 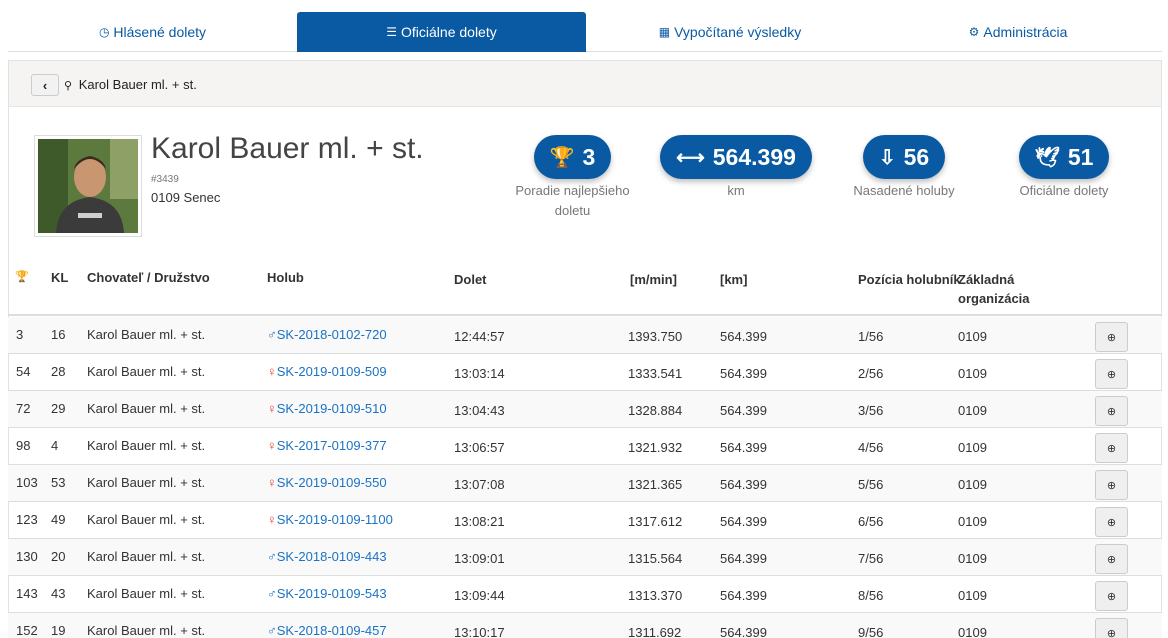 What do you see at coordinates (738, 32) in the screenshot?
I see `tab-label: Vypočítané výsledky` at bounding box center [738, 32].